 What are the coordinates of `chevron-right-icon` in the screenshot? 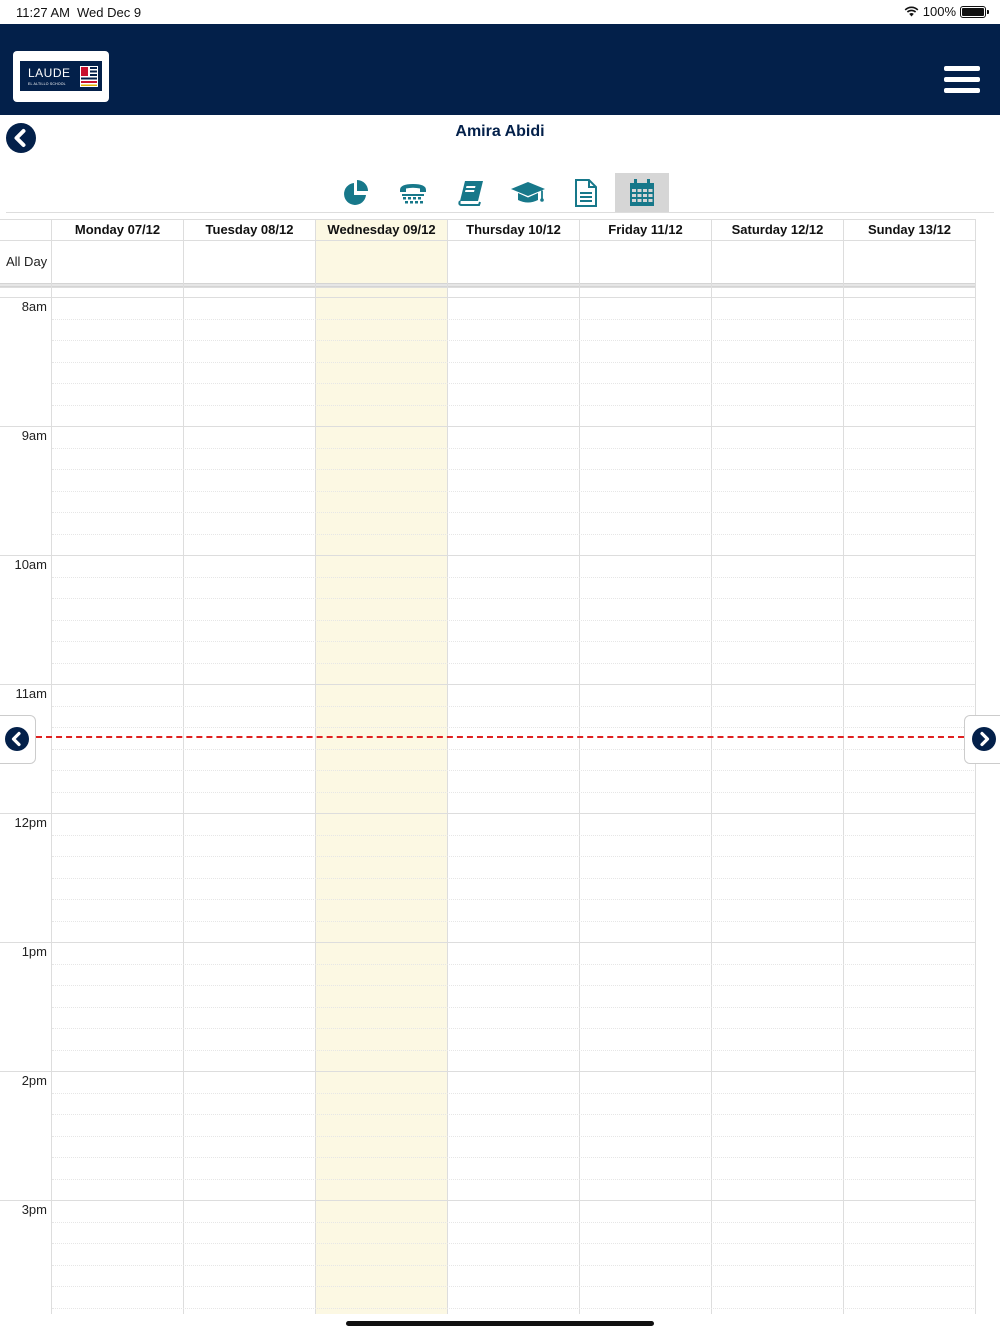 It's located at (985, 739).